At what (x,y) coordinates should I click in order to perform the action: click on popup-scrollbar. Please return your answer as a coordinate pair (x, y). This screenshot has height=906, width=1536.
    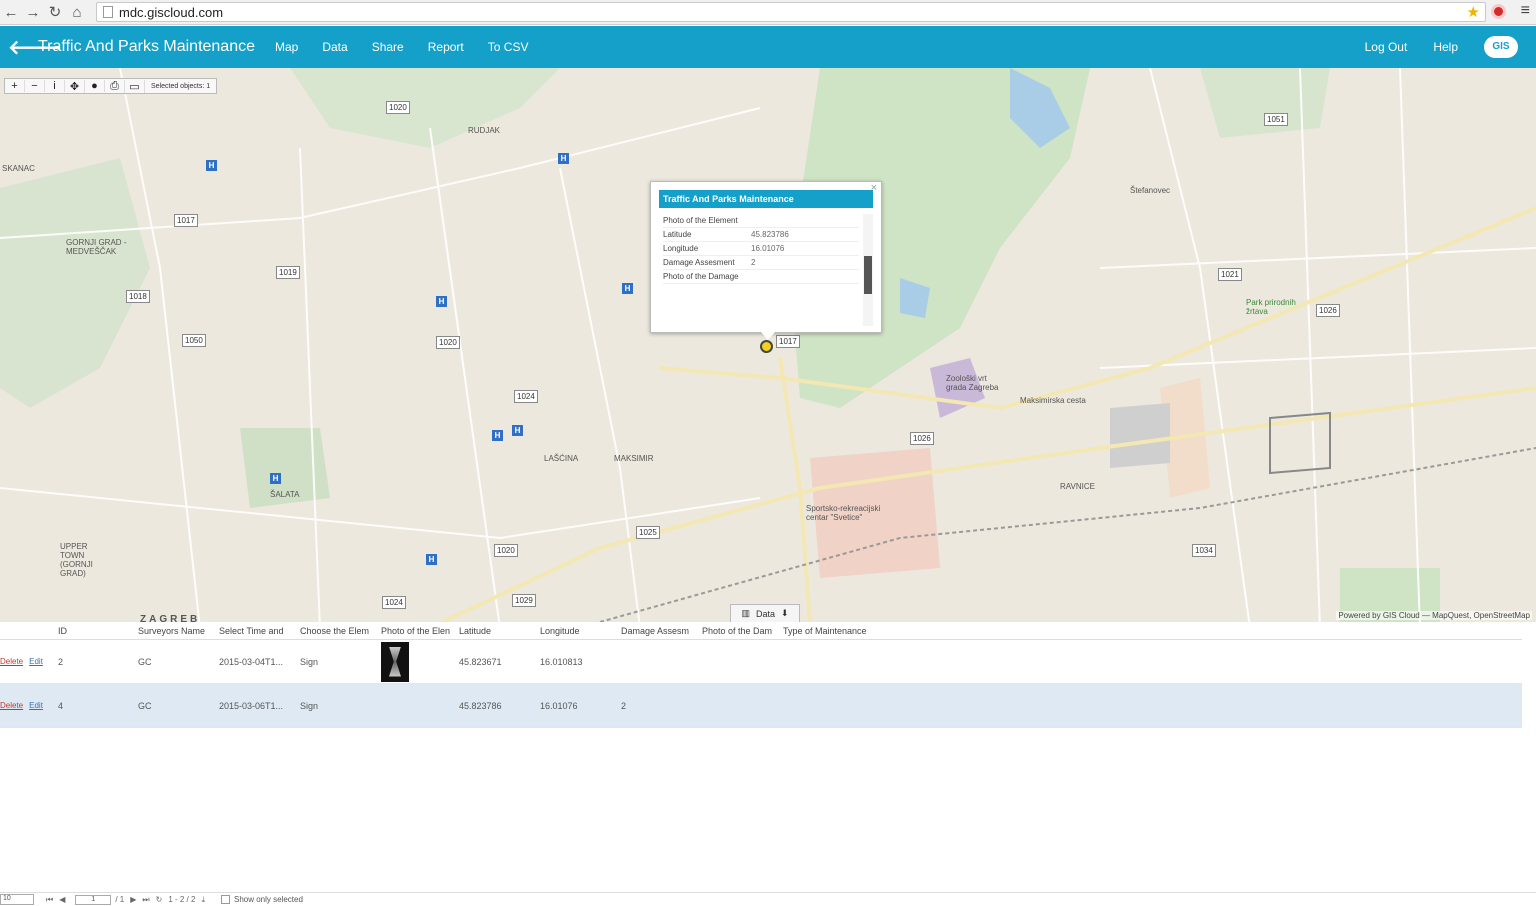
    Looking at the image, I should click on (868, 270).